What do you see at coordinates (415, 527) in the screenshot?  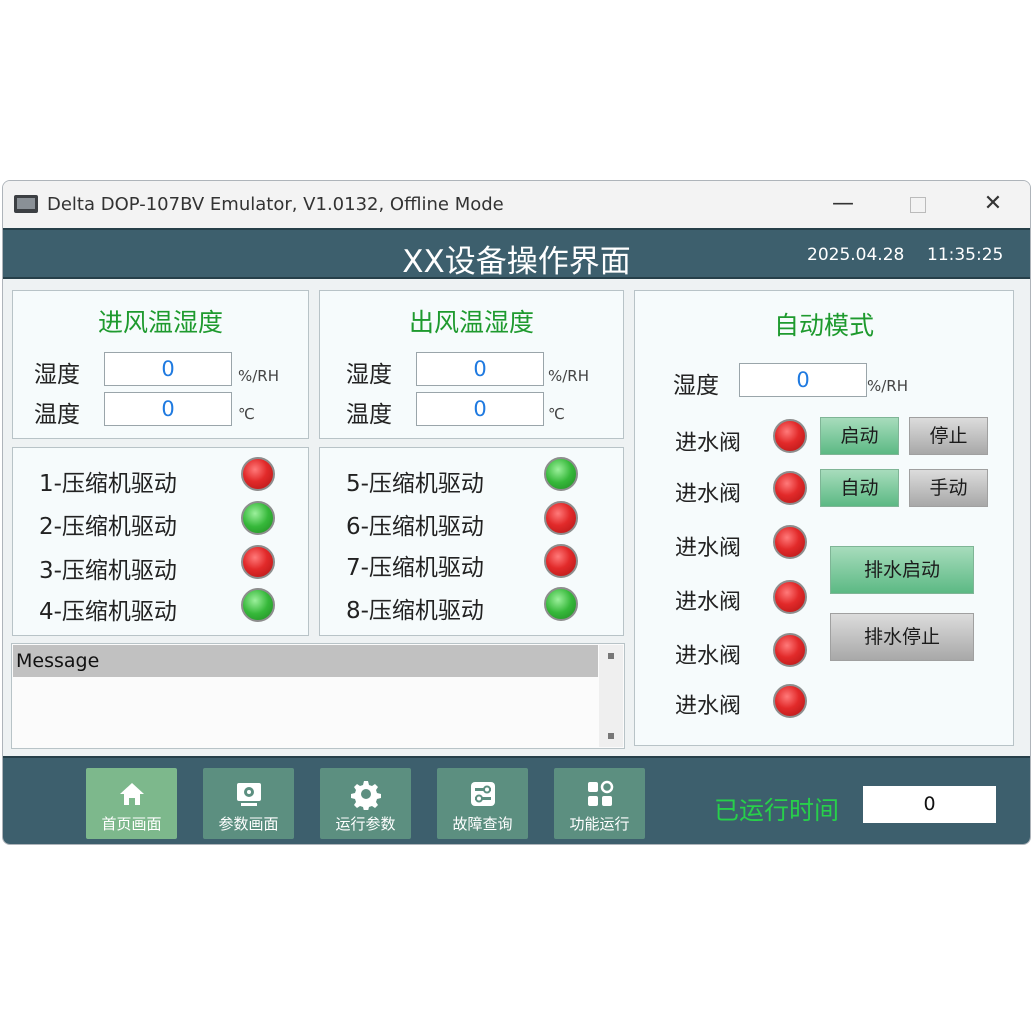 I see `compressor-label: 6-压缩机驱动` at bounding box center [415, 527].